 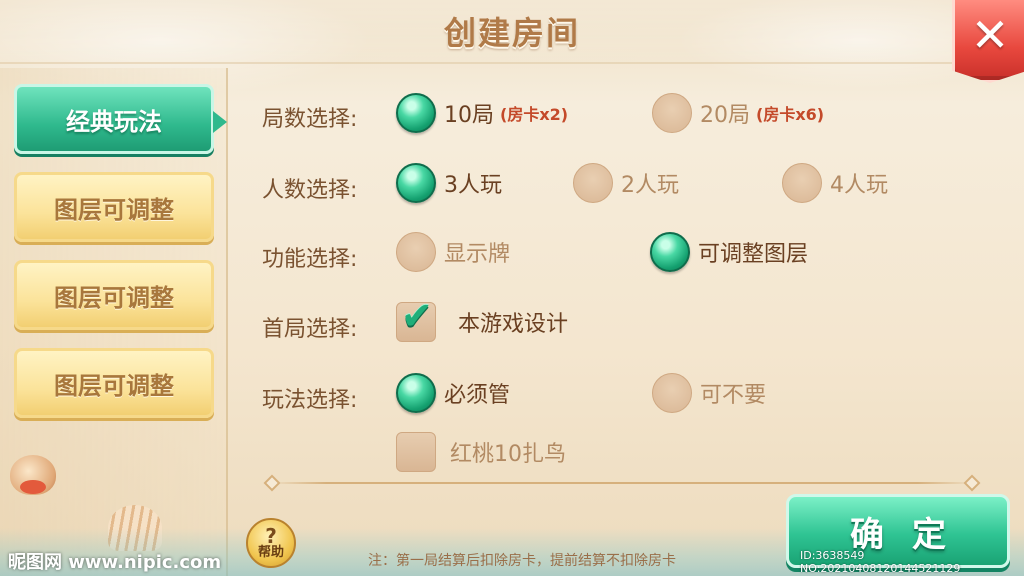 I want to click on question-icon: ?, so click(x=271, y=535).